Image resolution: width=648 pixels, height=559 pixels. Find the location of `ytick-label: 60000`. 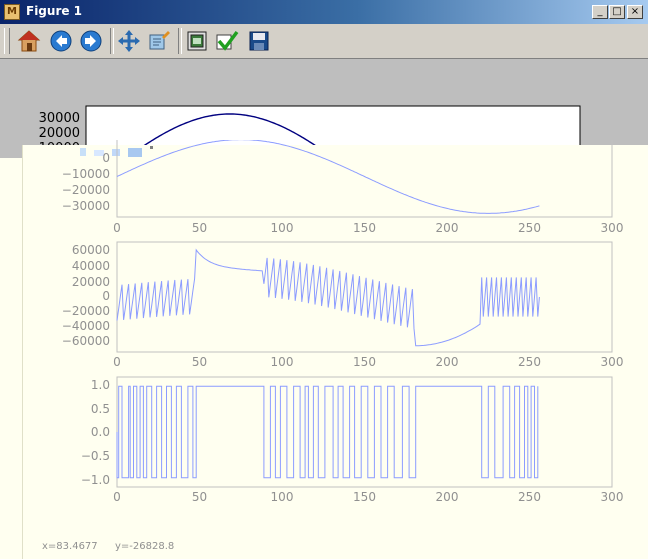

ytick-label: 60000 is located at coordinates (91, 250).